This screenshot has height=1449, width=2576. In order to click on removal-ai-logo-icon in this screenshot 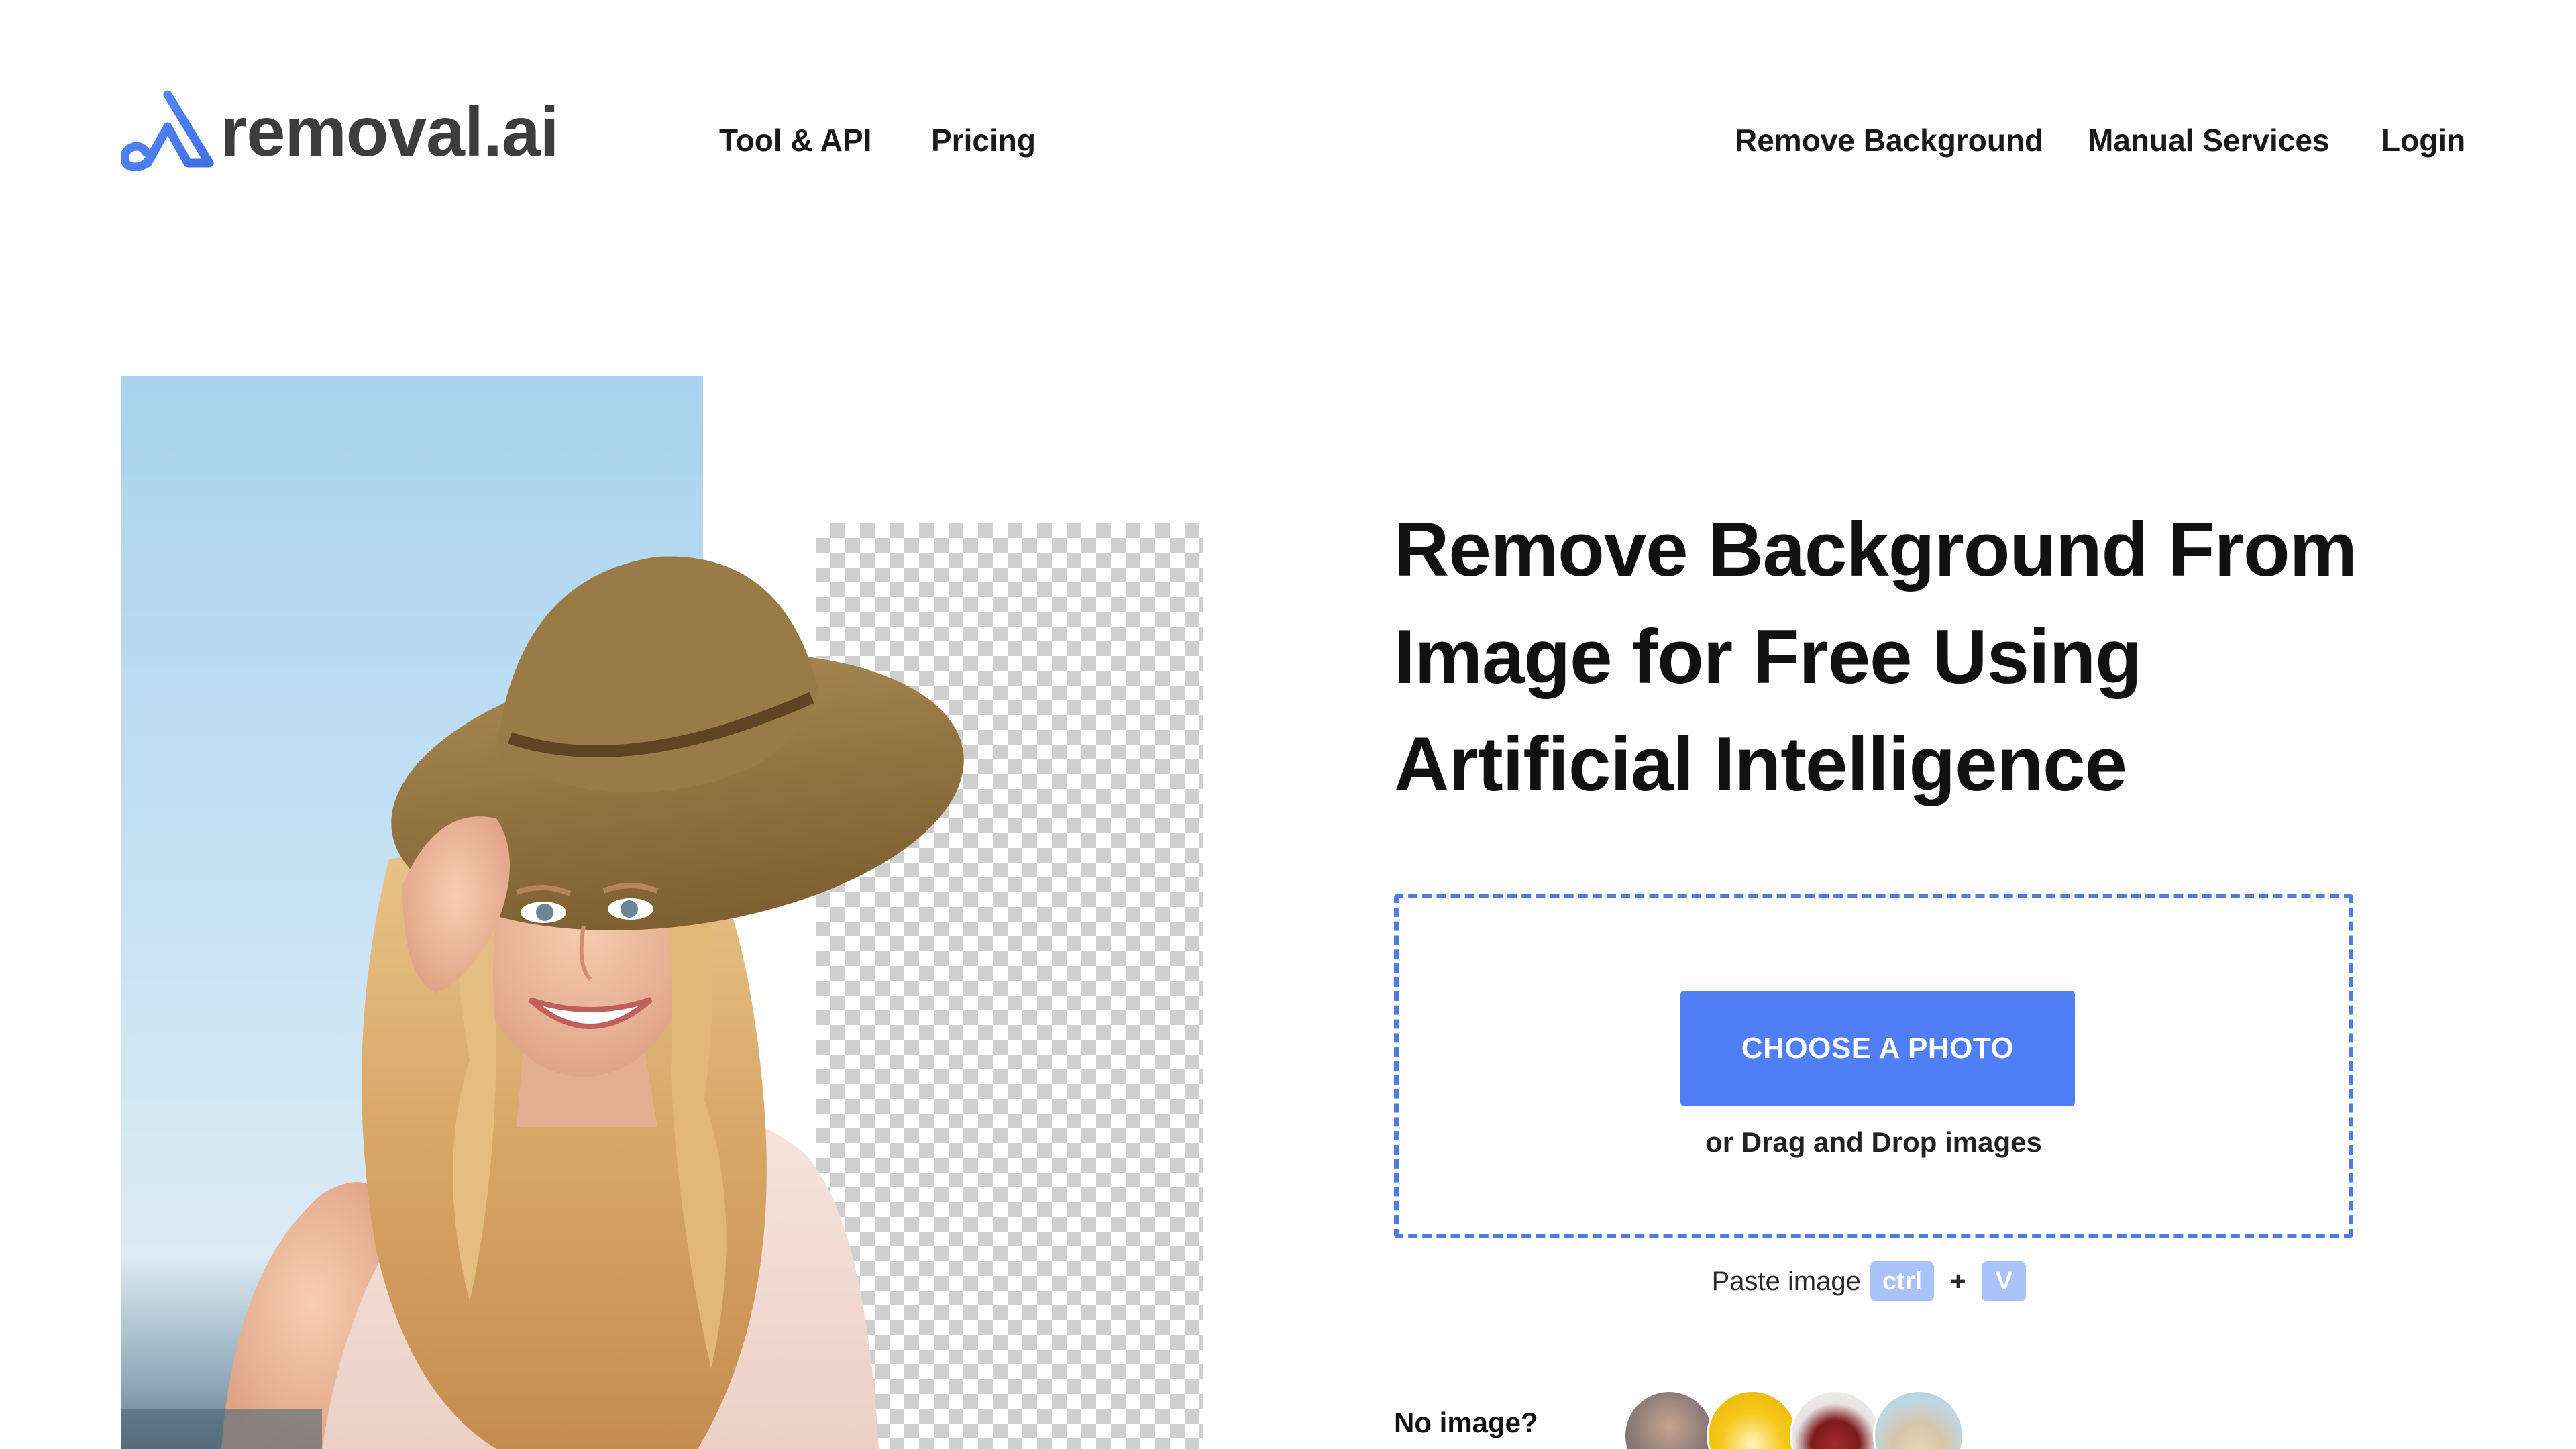, I will do `click(167, 130)`.